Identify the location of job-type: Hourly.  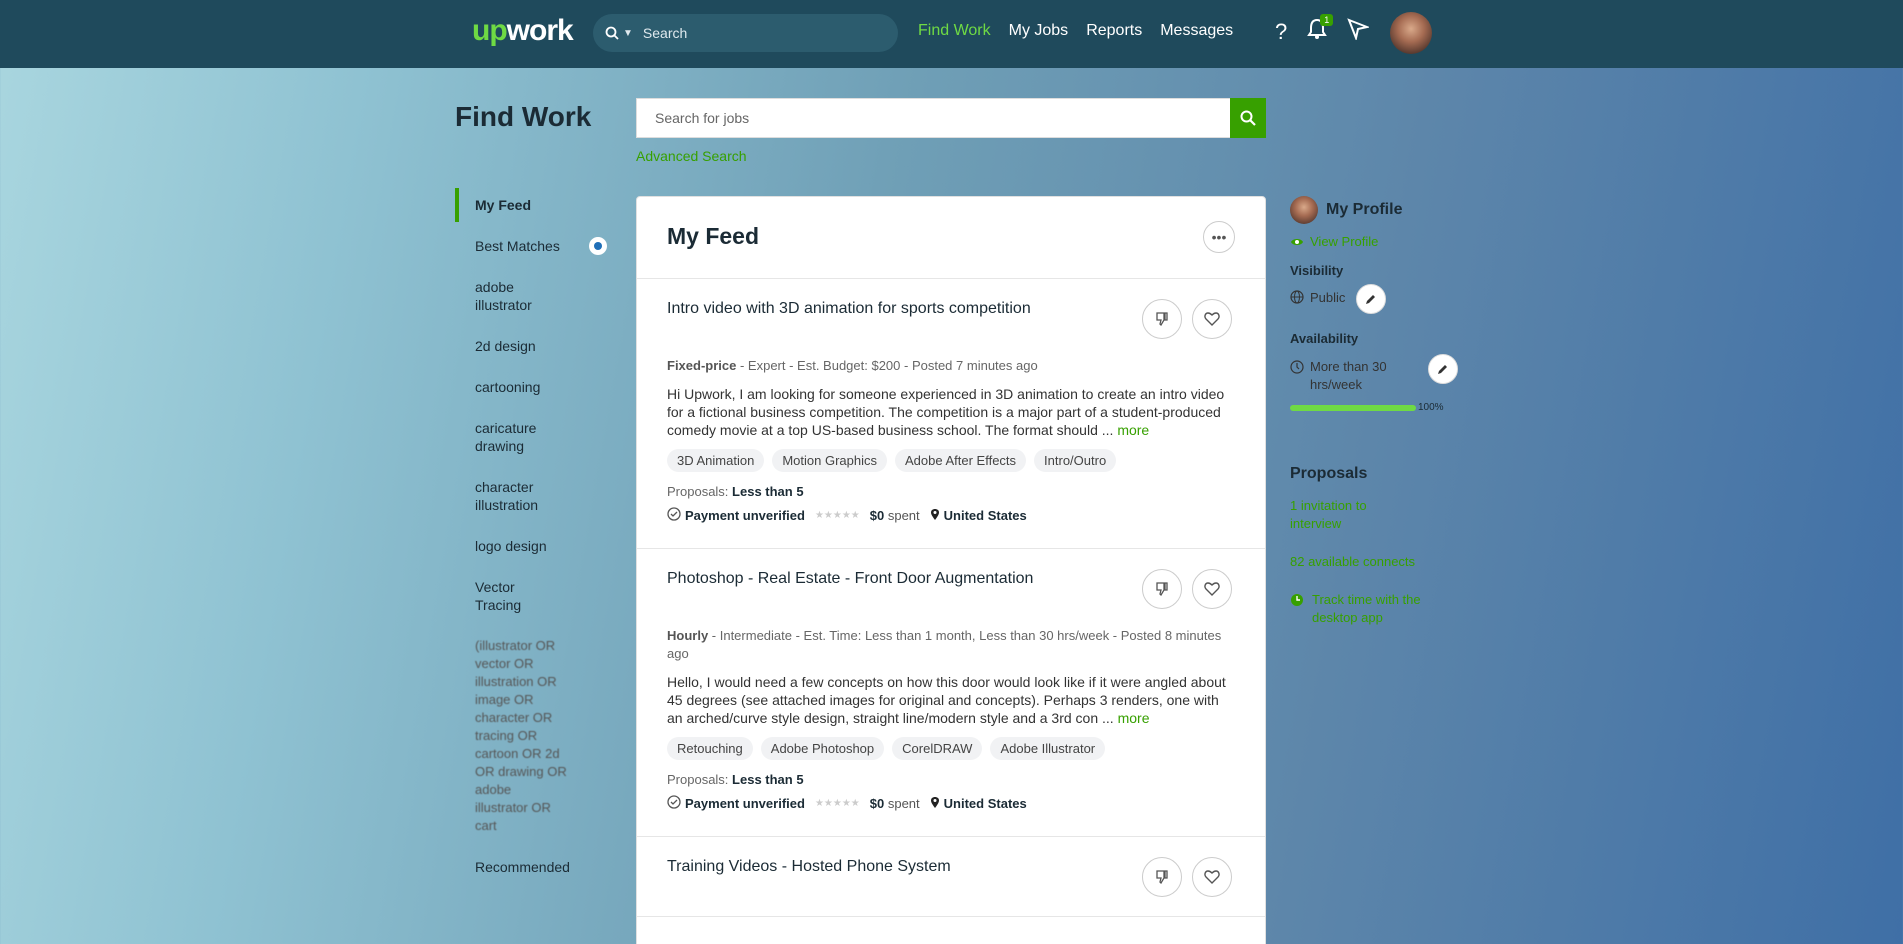
(688, 635).